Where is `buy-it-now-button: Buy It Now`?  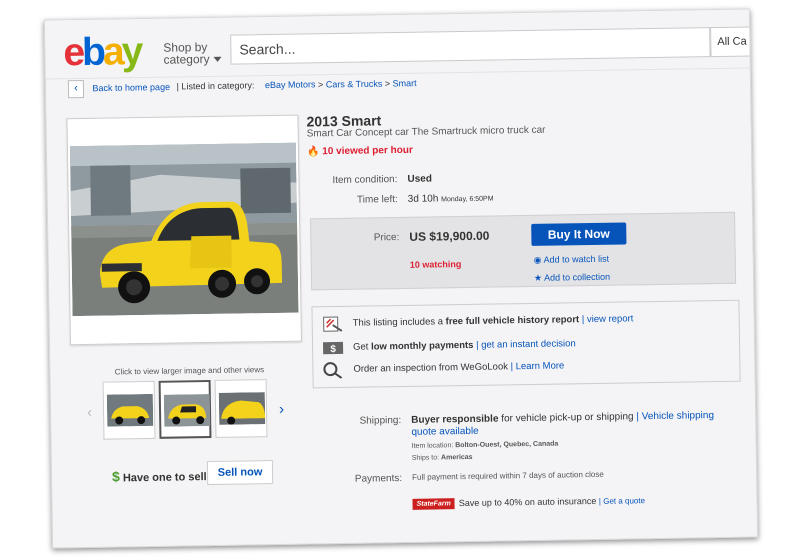
buy-it-now-button: Buy It Now is located at coordinates (579, 234).